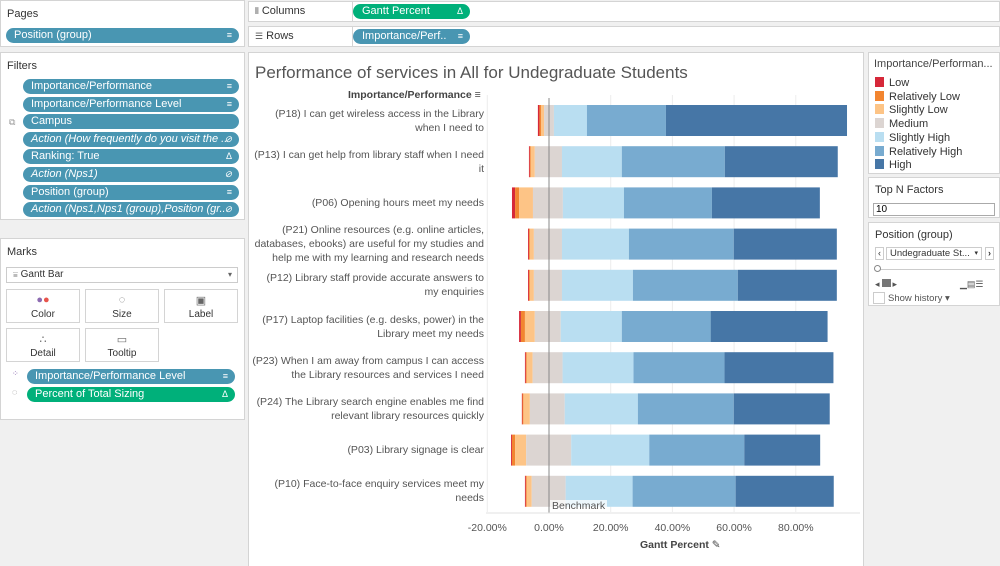 Image resolution: width=1000 pixels, height=566 pixels. I want to click on rows-icon: ☰, so click(259, 36).